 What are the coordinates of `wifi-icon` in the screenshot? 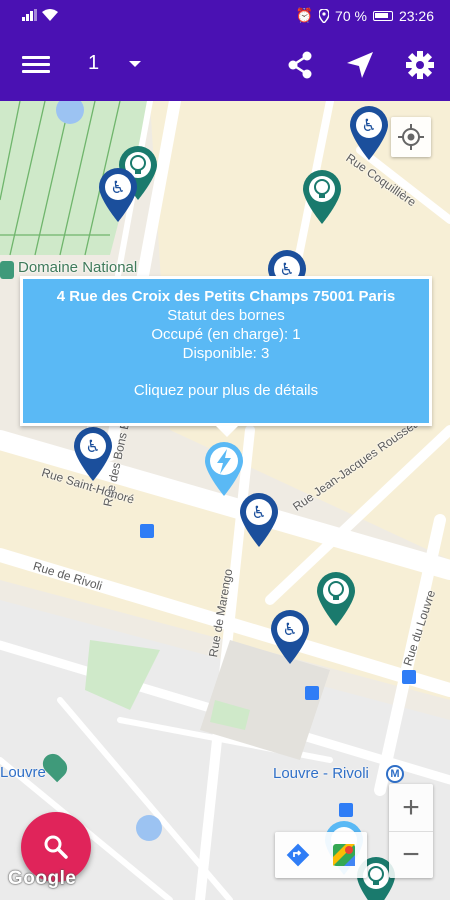 It's located at (50, 15).